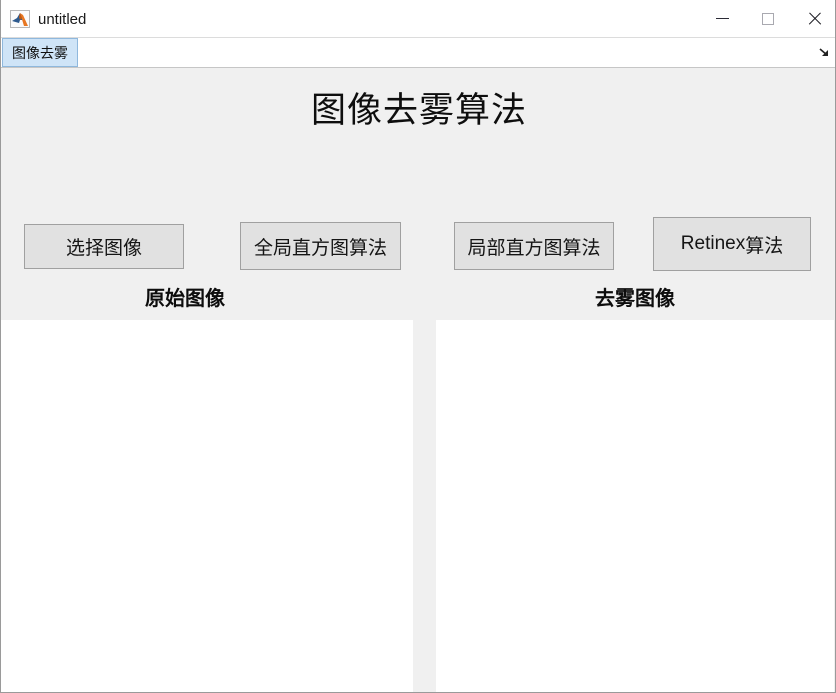 Image resolution: width=836 pixels, height=693 pixels. I want to click on maximize-button, so click(768, 18).